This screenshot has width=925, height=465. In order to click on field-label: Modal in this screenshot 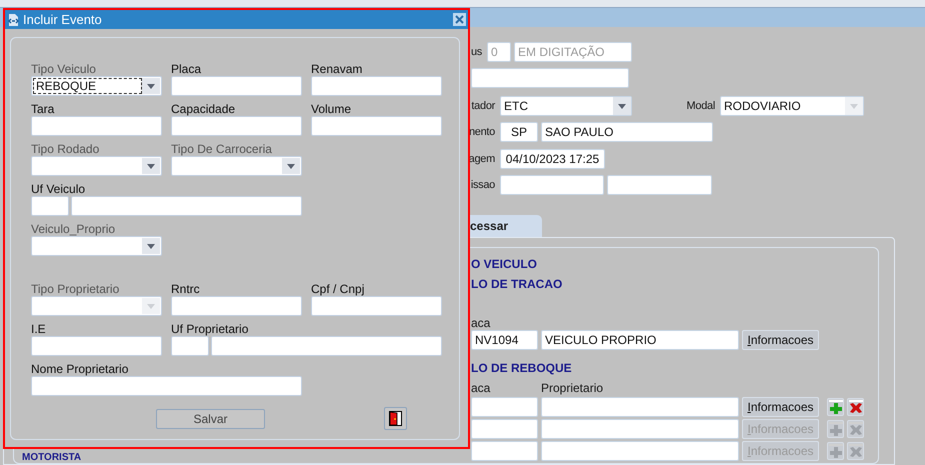, I will do `click(700, 106)`.